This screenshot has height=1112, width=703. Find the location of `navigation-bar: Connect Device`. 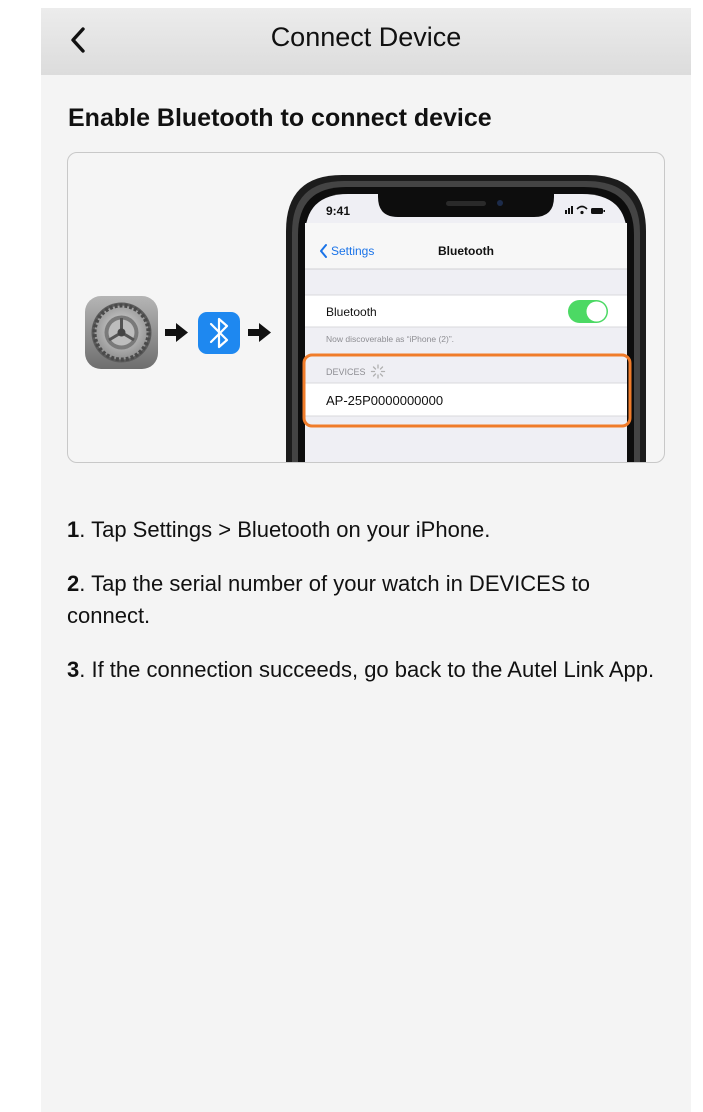

navigation-bar: Connect Device is located at coordinates (366, 41).